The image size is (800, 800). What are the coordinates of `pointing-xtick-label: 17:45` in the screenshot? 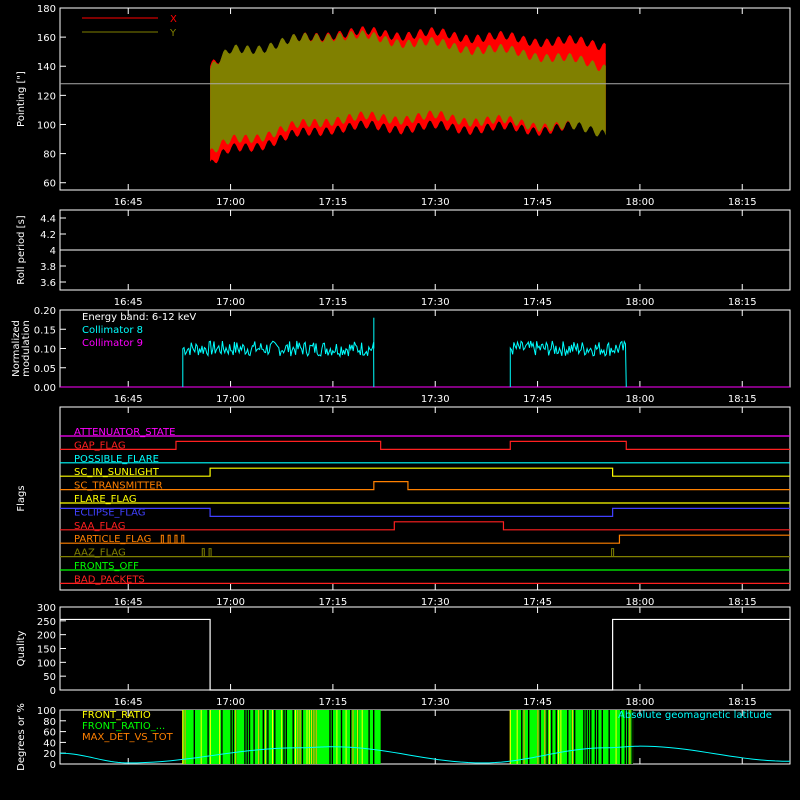 It's located at (537, 202).